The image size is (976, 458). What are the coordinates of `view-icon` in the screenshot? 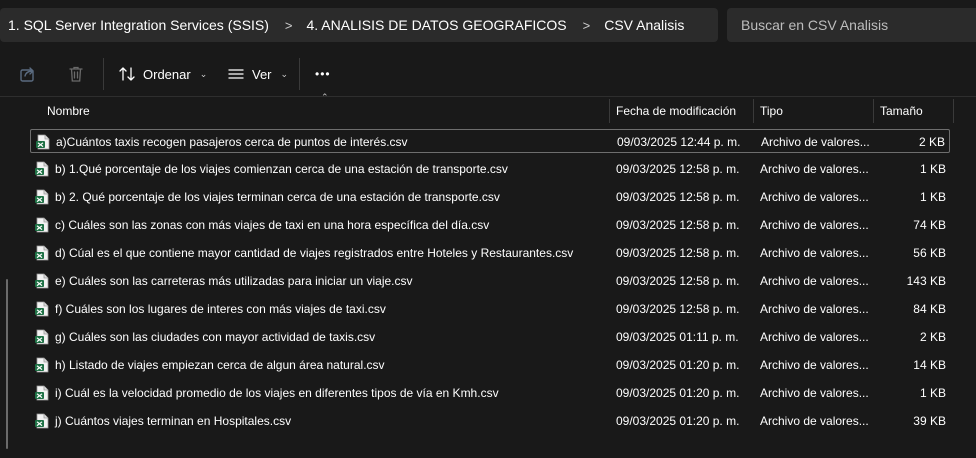 It's located at (236, 74).